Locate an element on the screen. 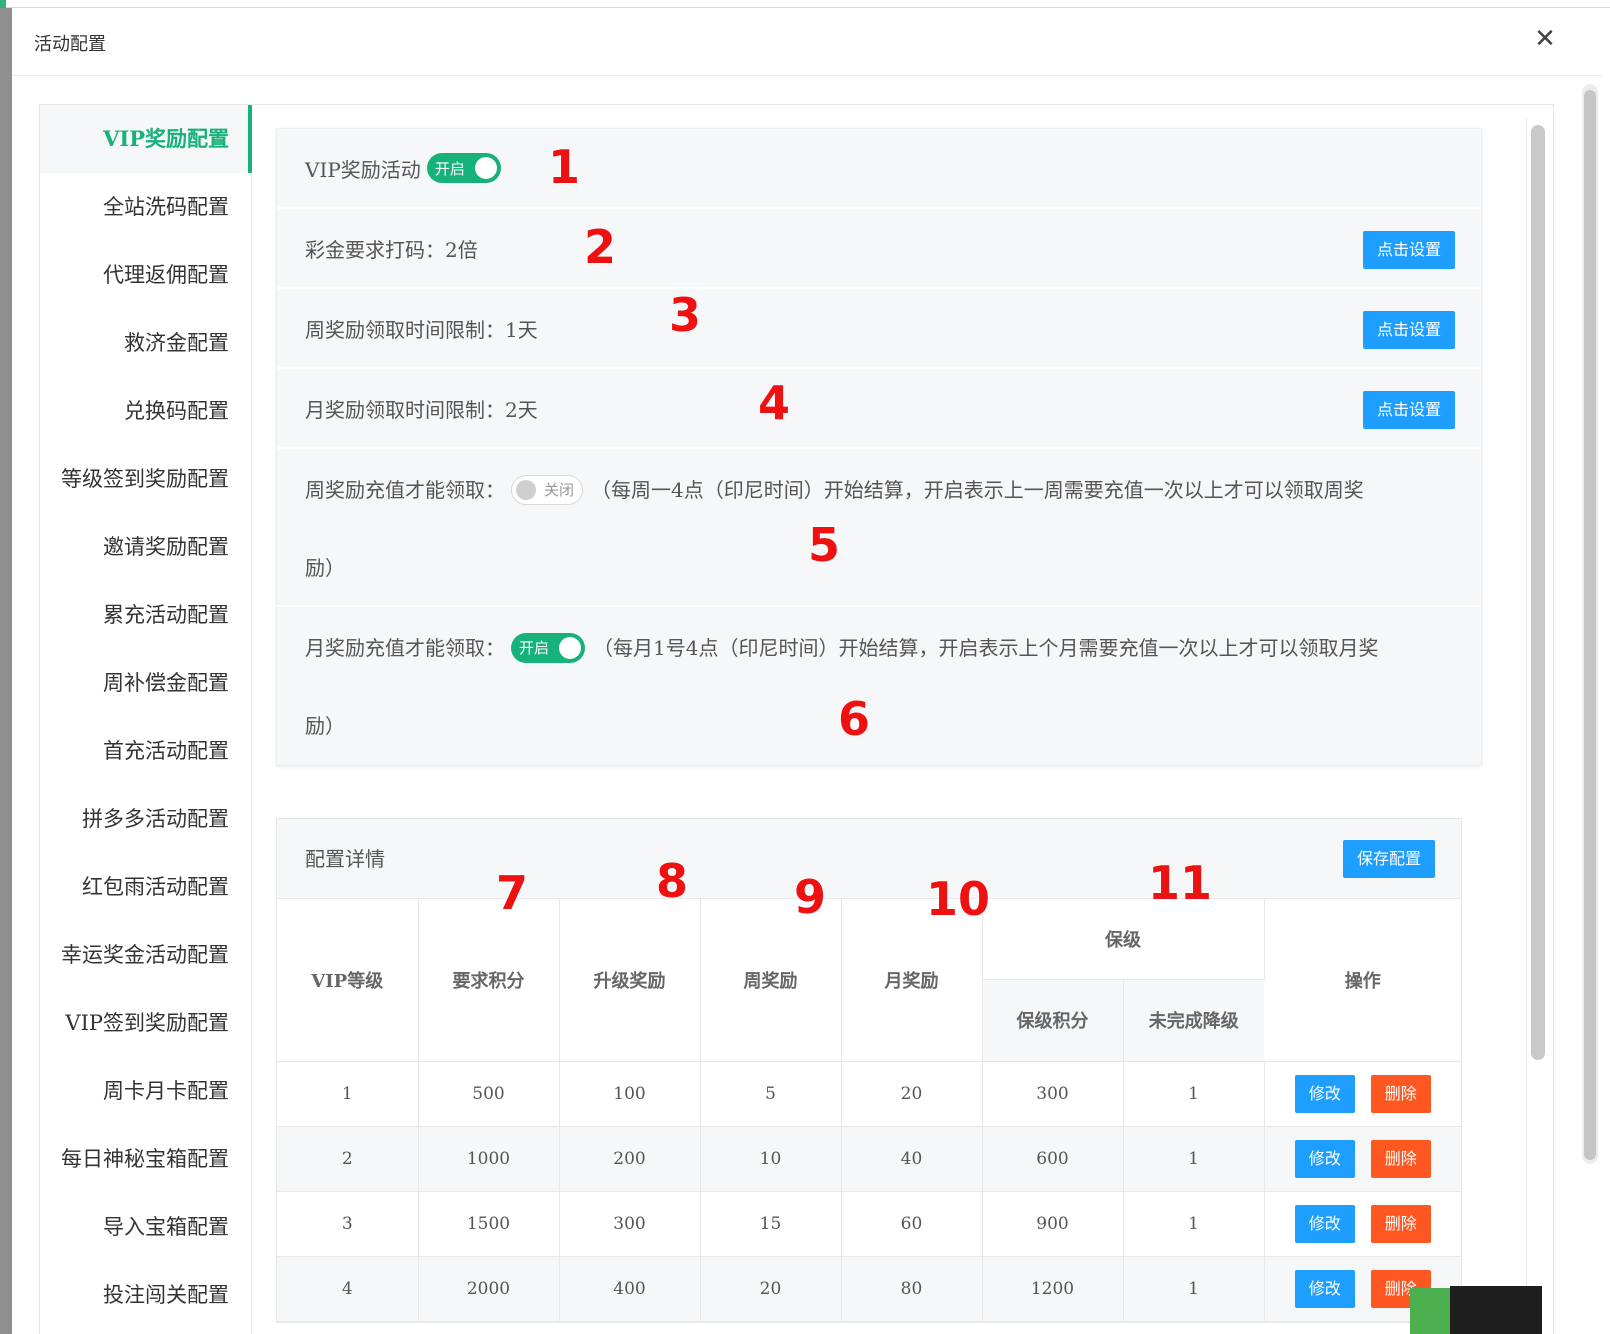  header-vip-level: VIP等级 is located at coordinates (348, 980).